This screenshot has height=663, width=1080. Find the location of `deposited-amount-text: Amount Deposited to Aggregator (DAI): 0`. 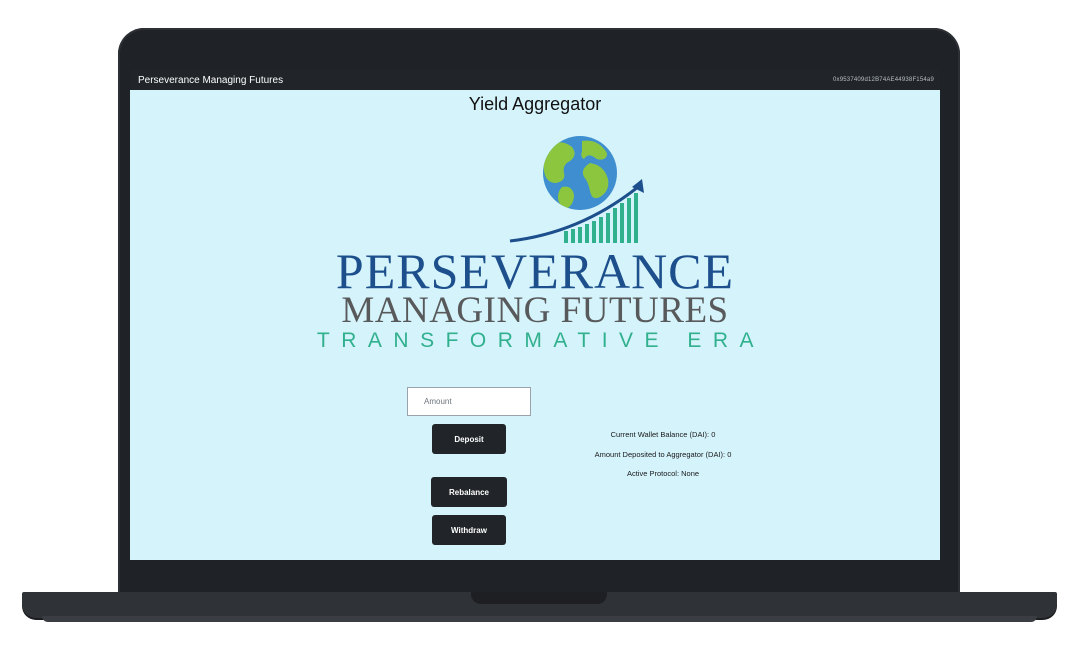

deposited-amount-text: Amount Deposited to Aggregator (DAI): 0 is located at coordinates (663, 454).